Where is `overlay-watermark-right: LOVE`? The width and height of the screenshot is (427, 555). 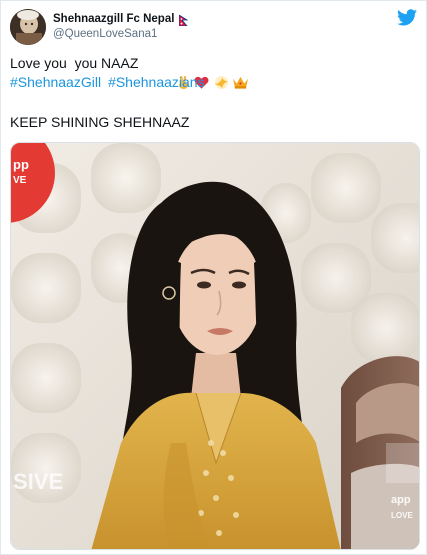
overlay-watermark-right: LOVE is located at coordinates (402, 515).